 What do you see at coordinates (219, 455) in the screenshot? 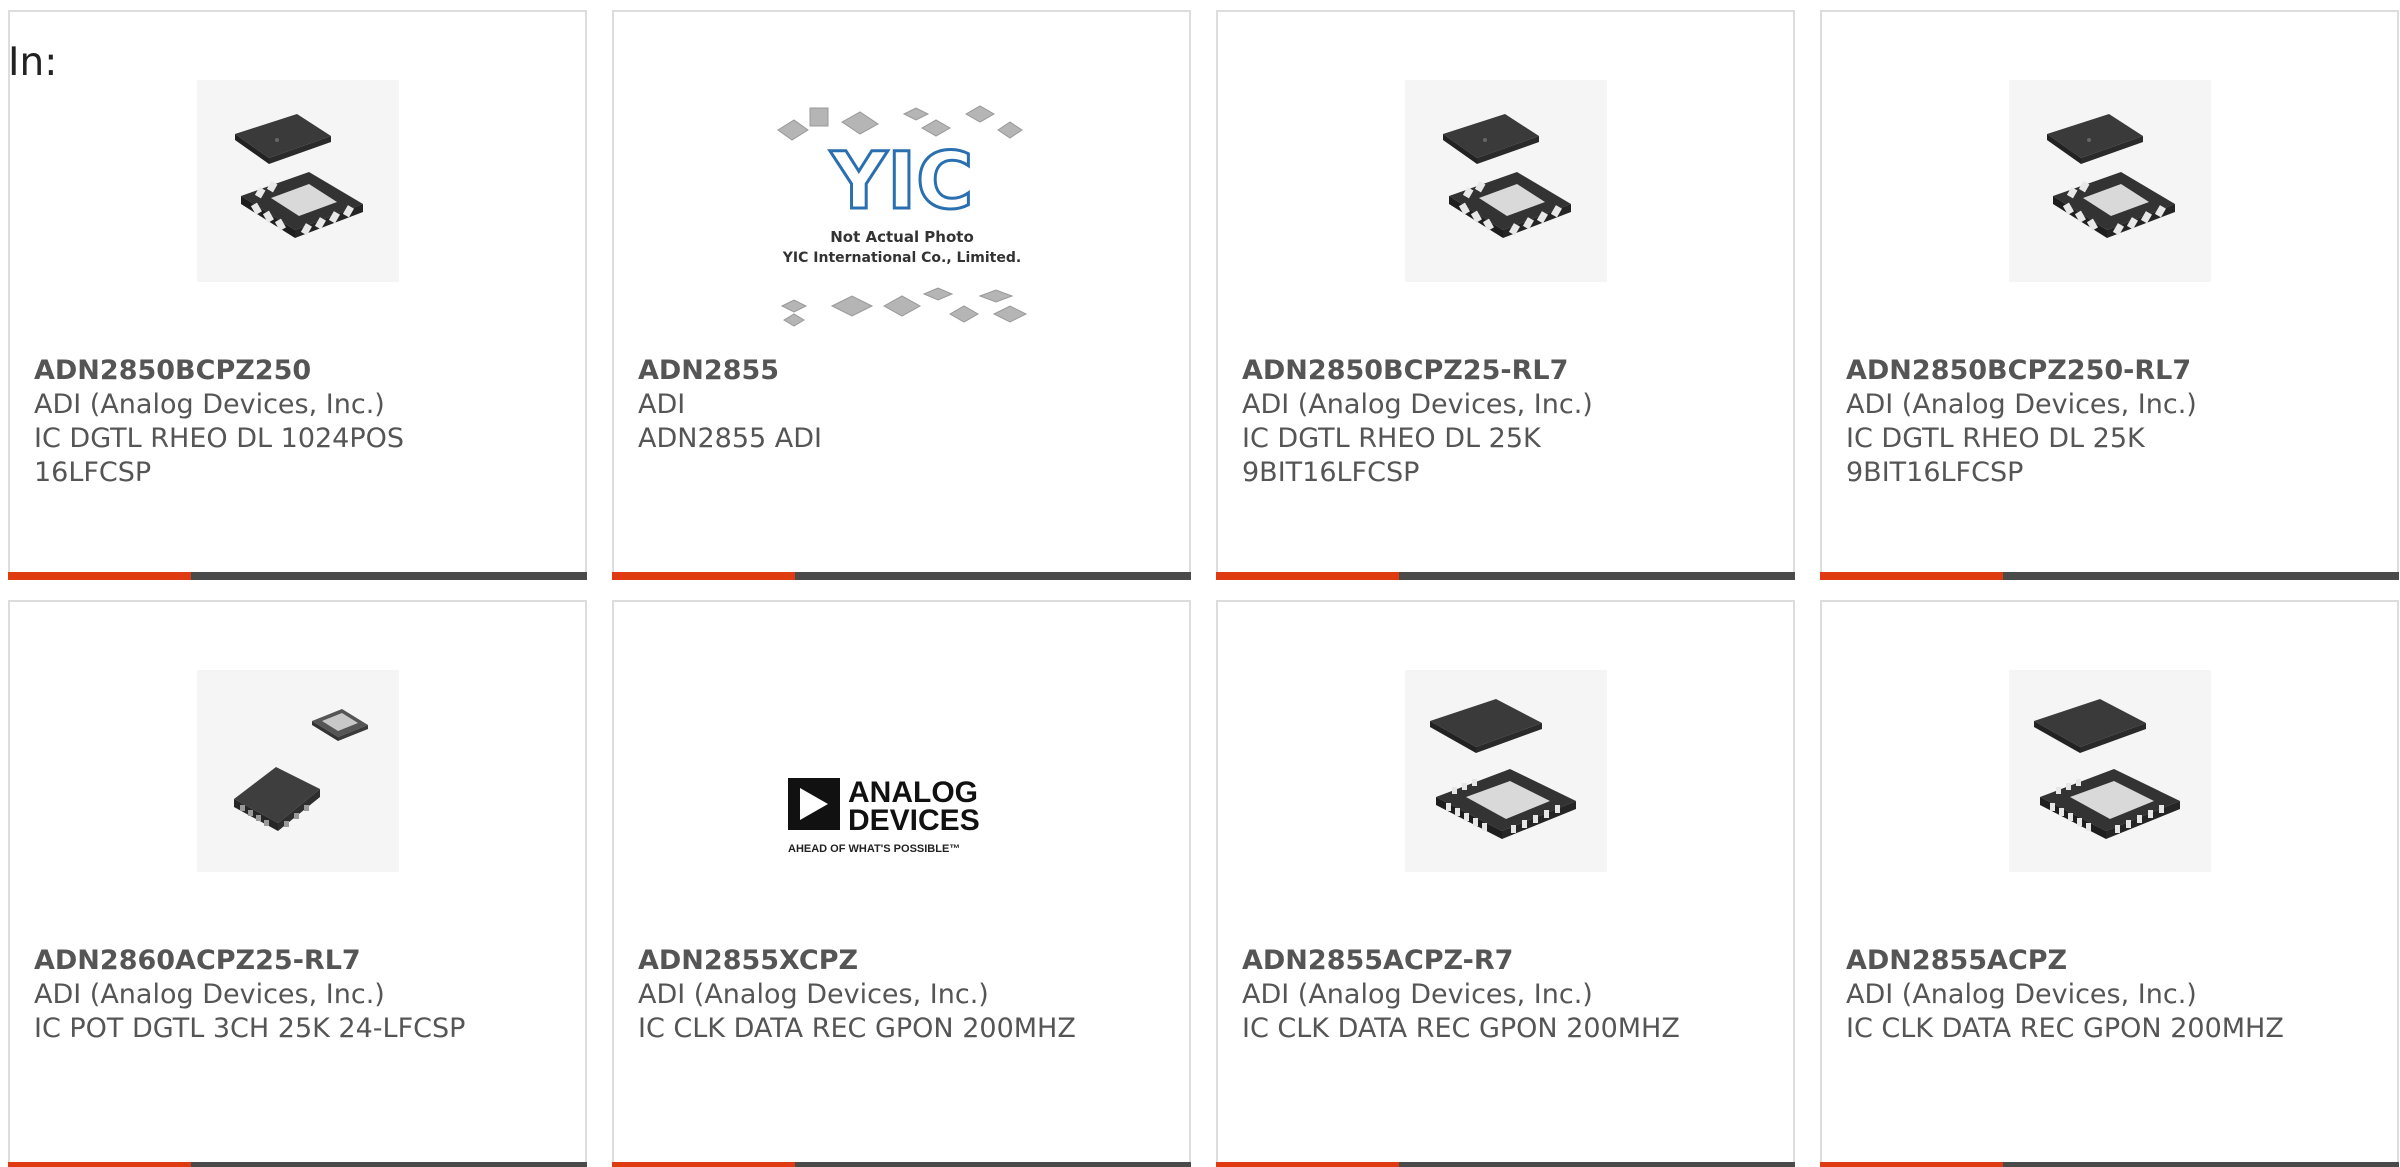
I see `description: IC DGTL RHEO DL 1024POS 16LFCSP` at bounding box center [219, 455].